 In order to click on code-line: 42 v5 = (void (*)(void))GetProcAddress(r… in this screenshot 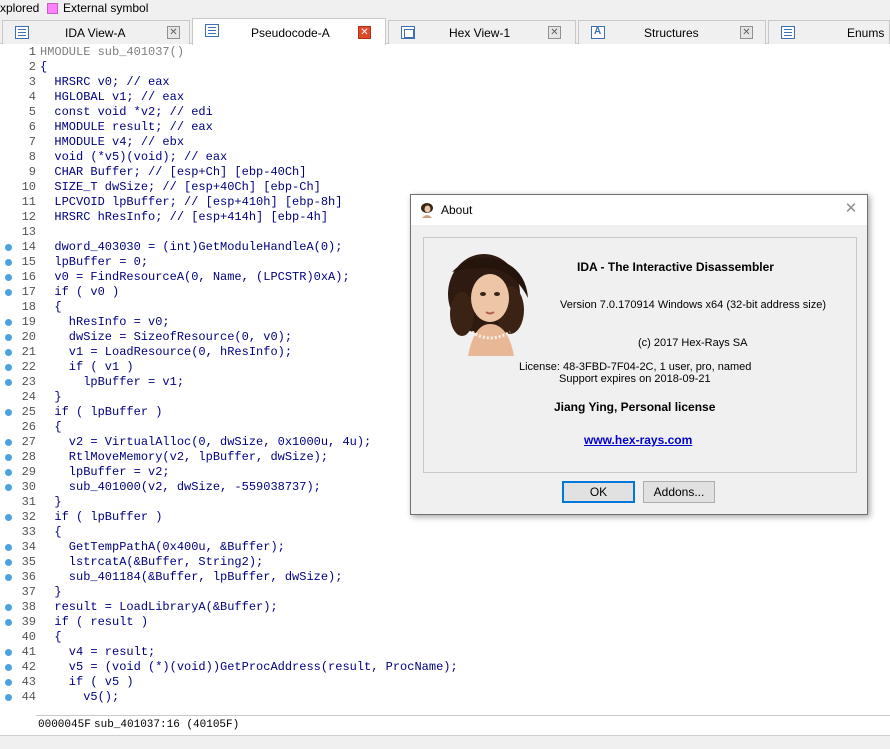, I will do `click(445, 667)`.